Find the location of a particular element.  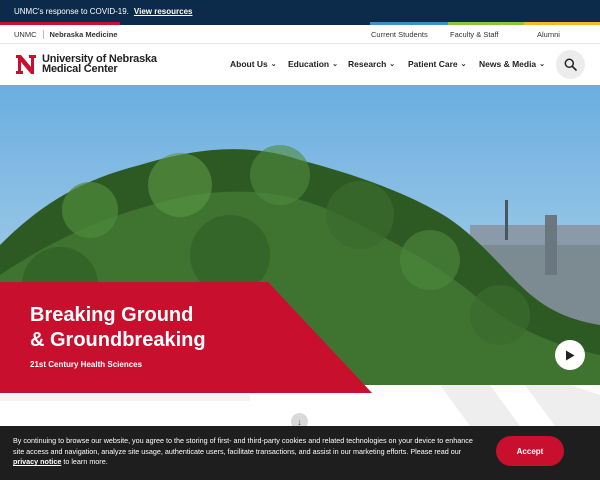

nav-label: Patient Care is located at coordinates (433, 64).